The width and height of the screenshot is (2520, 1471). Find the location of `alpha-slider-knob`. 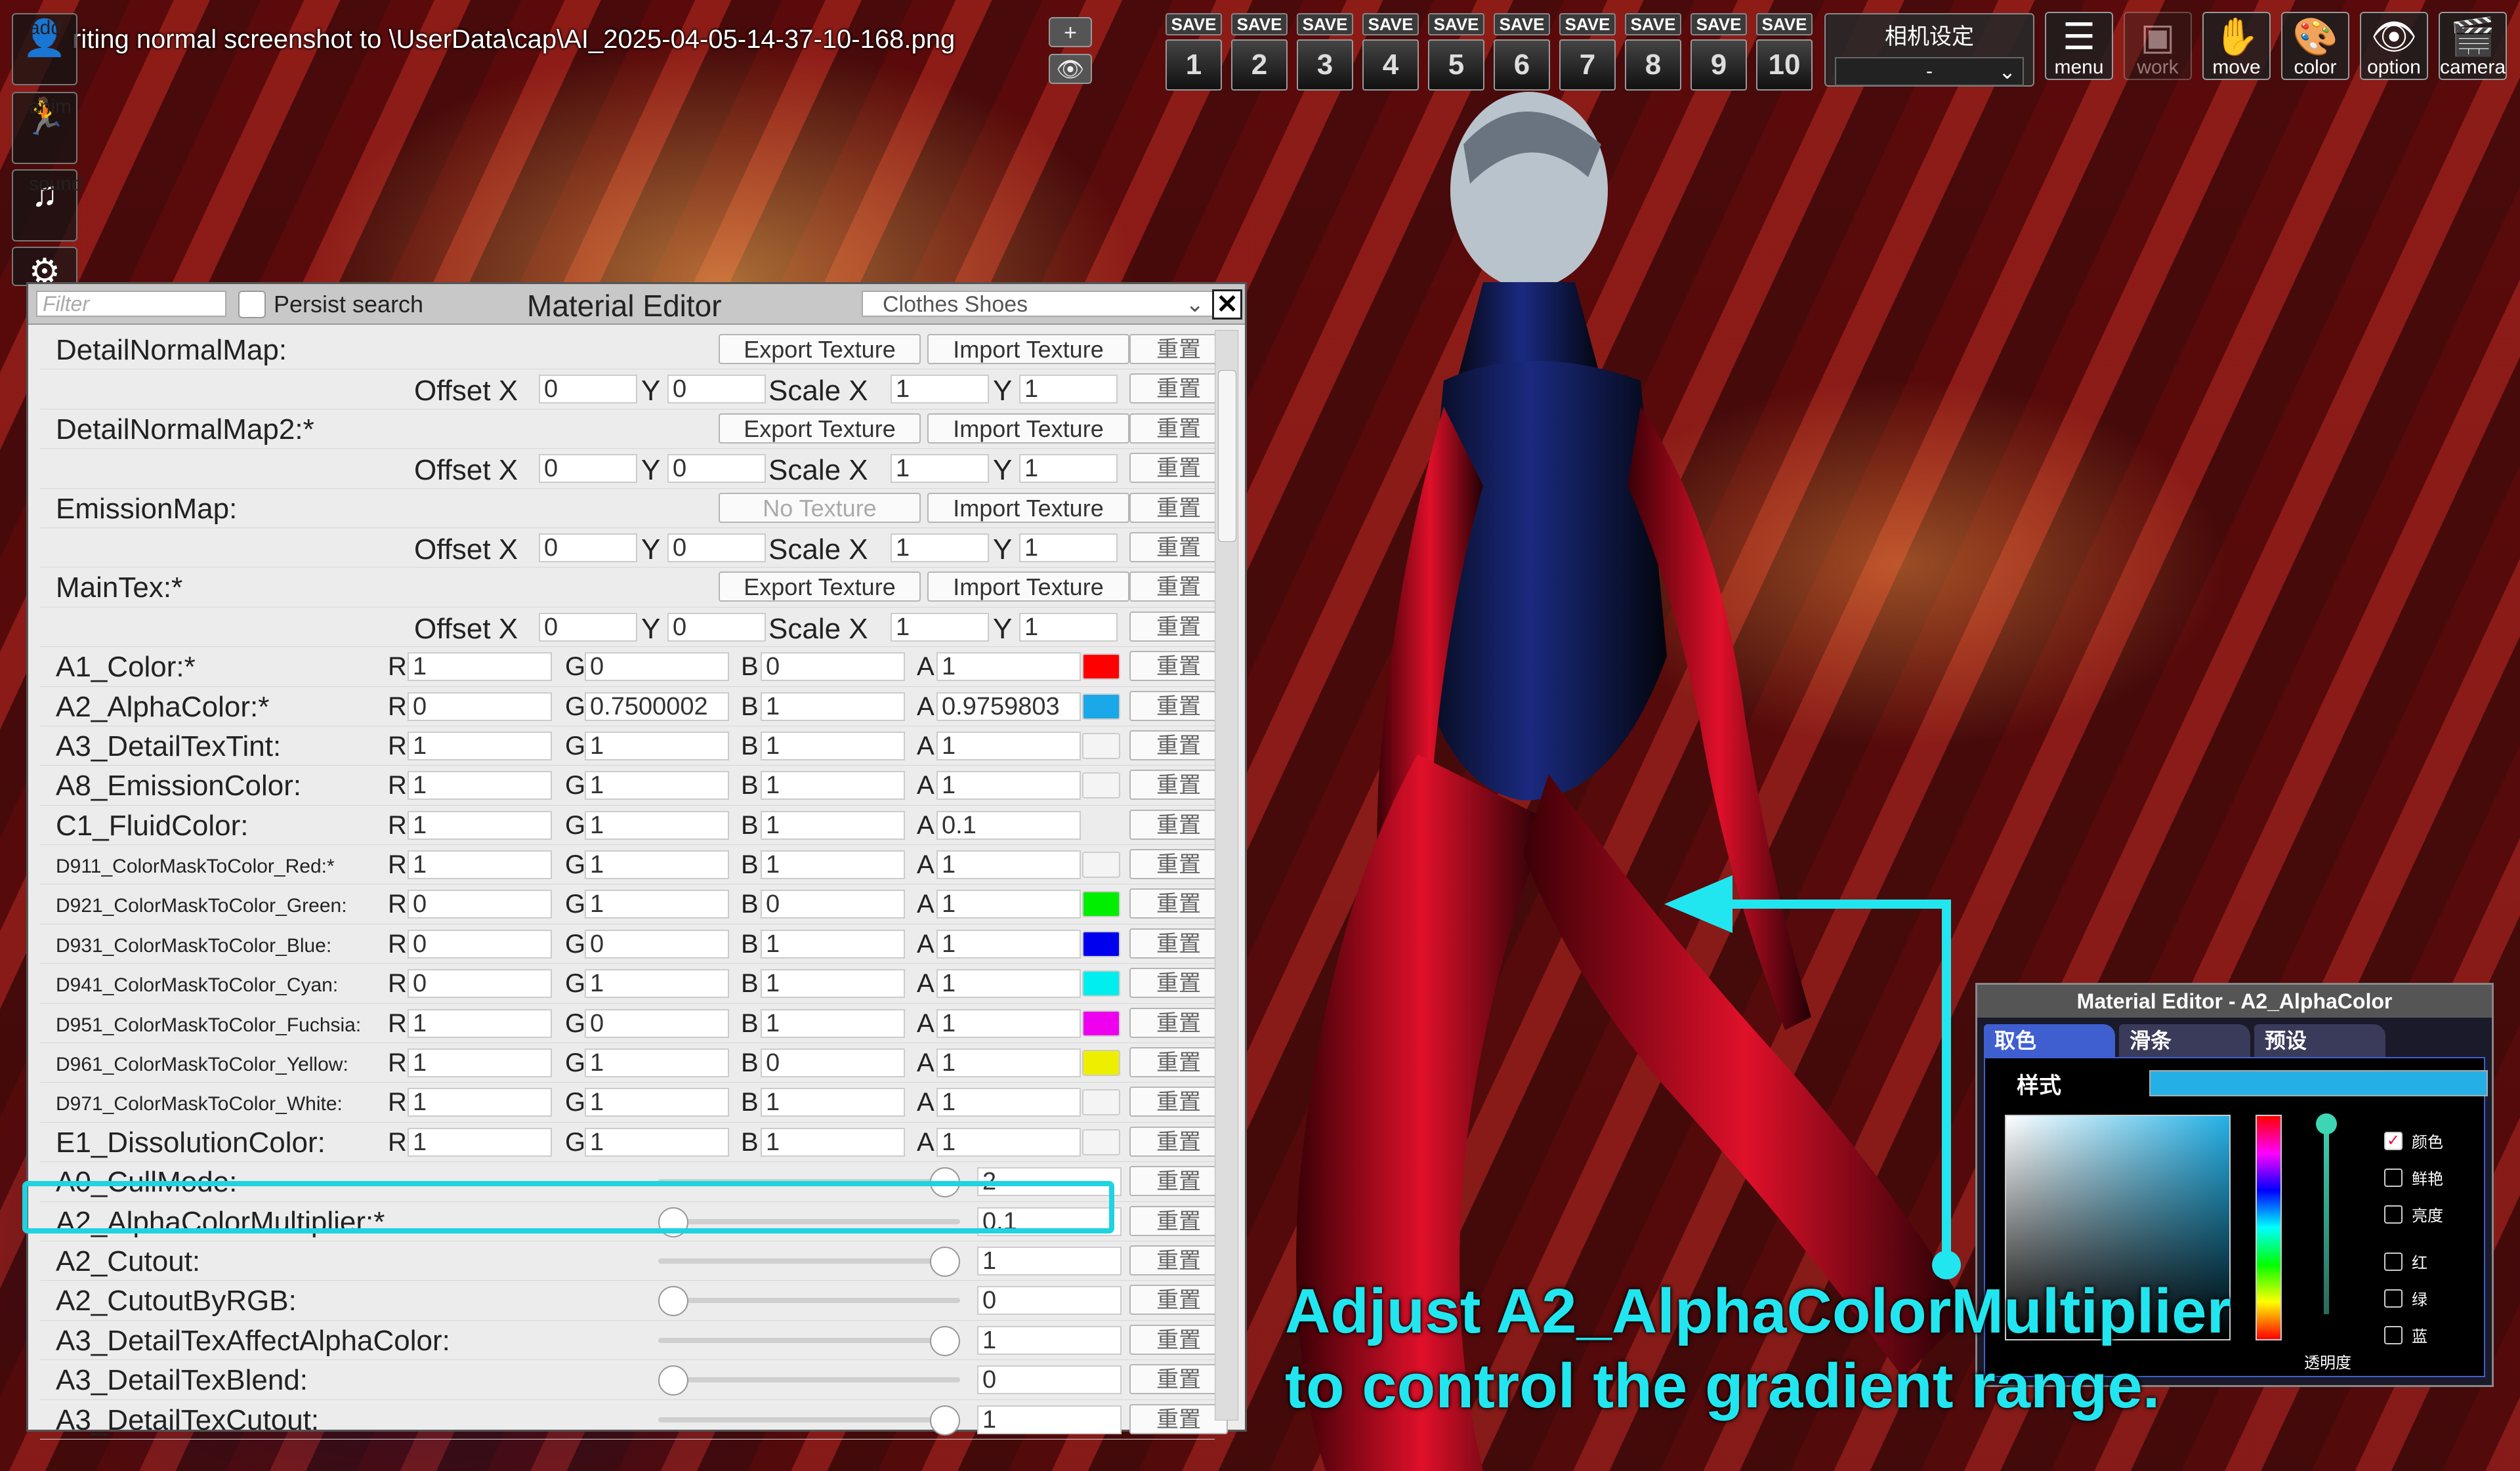

alpha-slider-knob is located at coordinates (2326, 1123).